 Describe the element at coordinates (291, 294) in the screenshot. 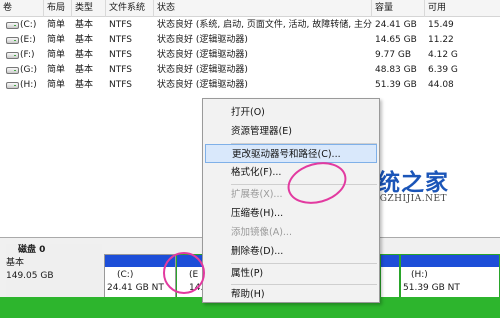

I see `menu-item-help: 帮助(H)` at that location.